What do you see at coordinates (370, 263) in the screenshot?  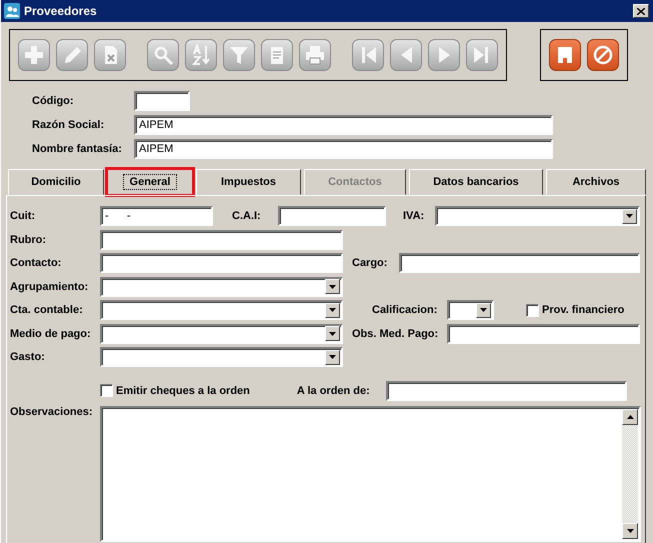 I see `field-label: Cargo:` at bounding box center [370, 263].